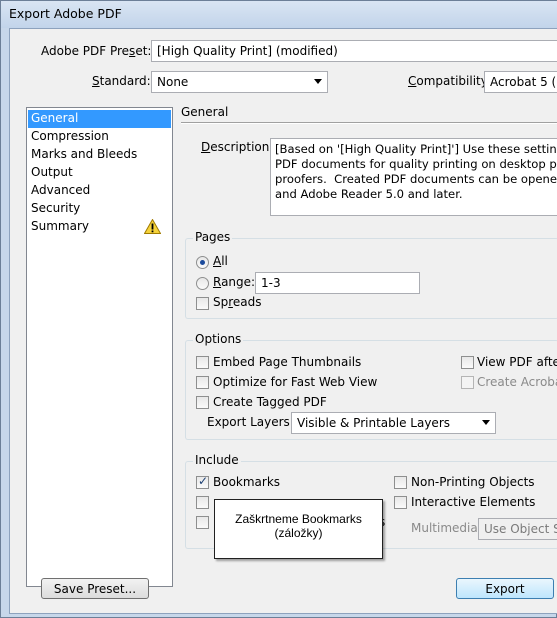  I want to click on optimize-web-label: Optimize for Fast Web View, so click(295, 382).